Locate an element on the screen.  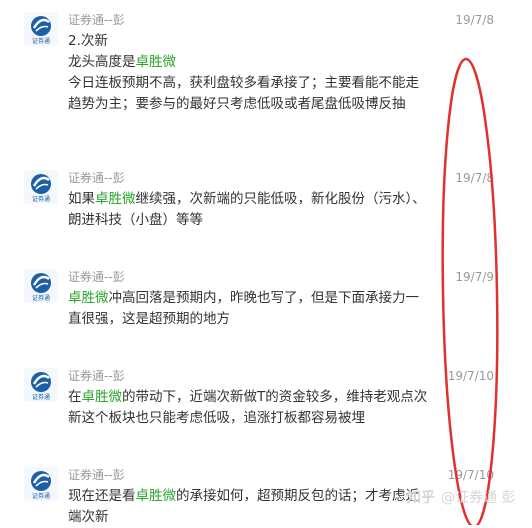
message-line: 如果卓胜微继续强，次新端的只能低吸，新化股份（污水）、朗进科技（小盘）等等 is located at coordinates (248, 210).